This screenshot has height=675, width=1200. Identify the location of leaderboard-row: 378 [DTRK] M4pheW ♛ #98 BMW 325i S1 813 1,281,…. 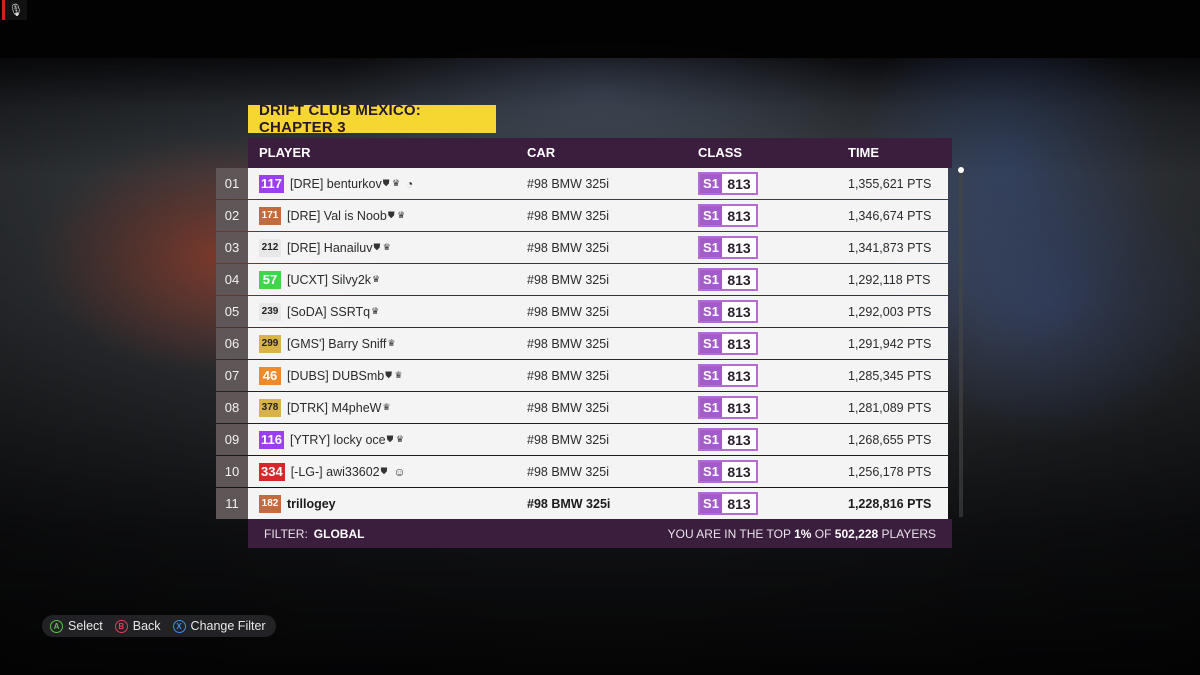
(598, 407).